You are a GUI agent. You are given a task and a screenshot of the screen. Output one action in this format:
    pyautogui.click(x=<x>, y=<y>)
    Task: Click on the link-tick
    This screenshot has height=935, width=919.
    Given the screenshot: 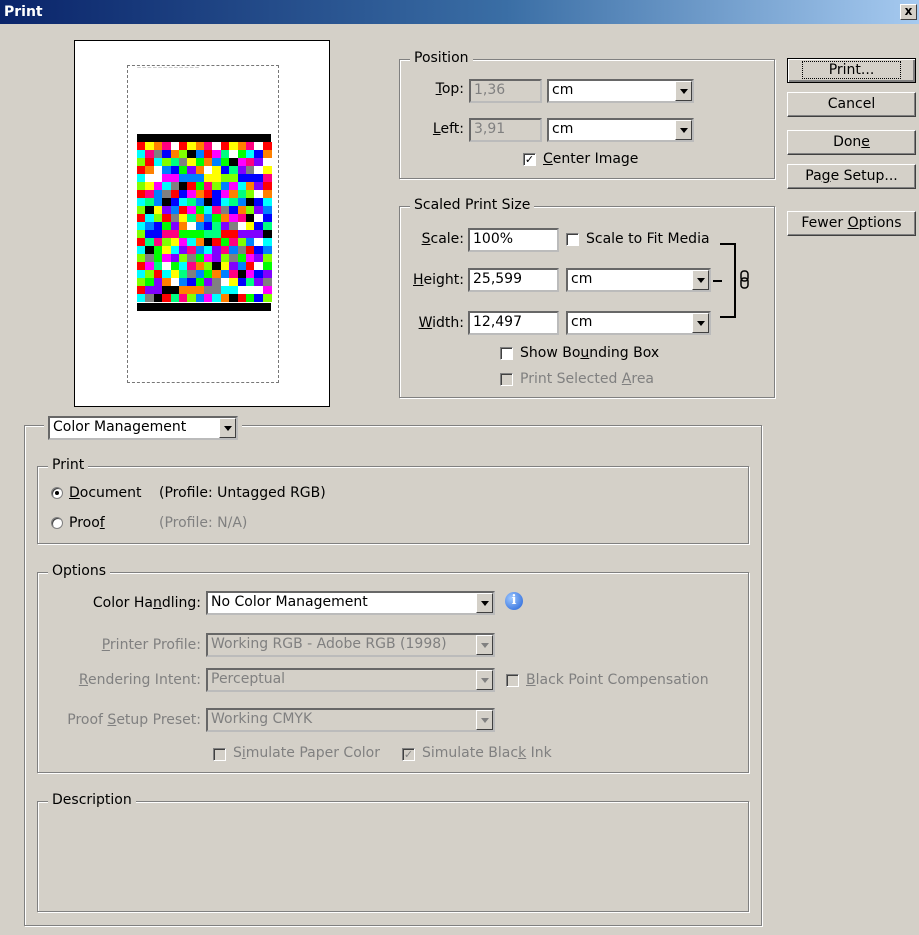 What is the action you would take?
    pyautogui.click(x=717, y=281)
    